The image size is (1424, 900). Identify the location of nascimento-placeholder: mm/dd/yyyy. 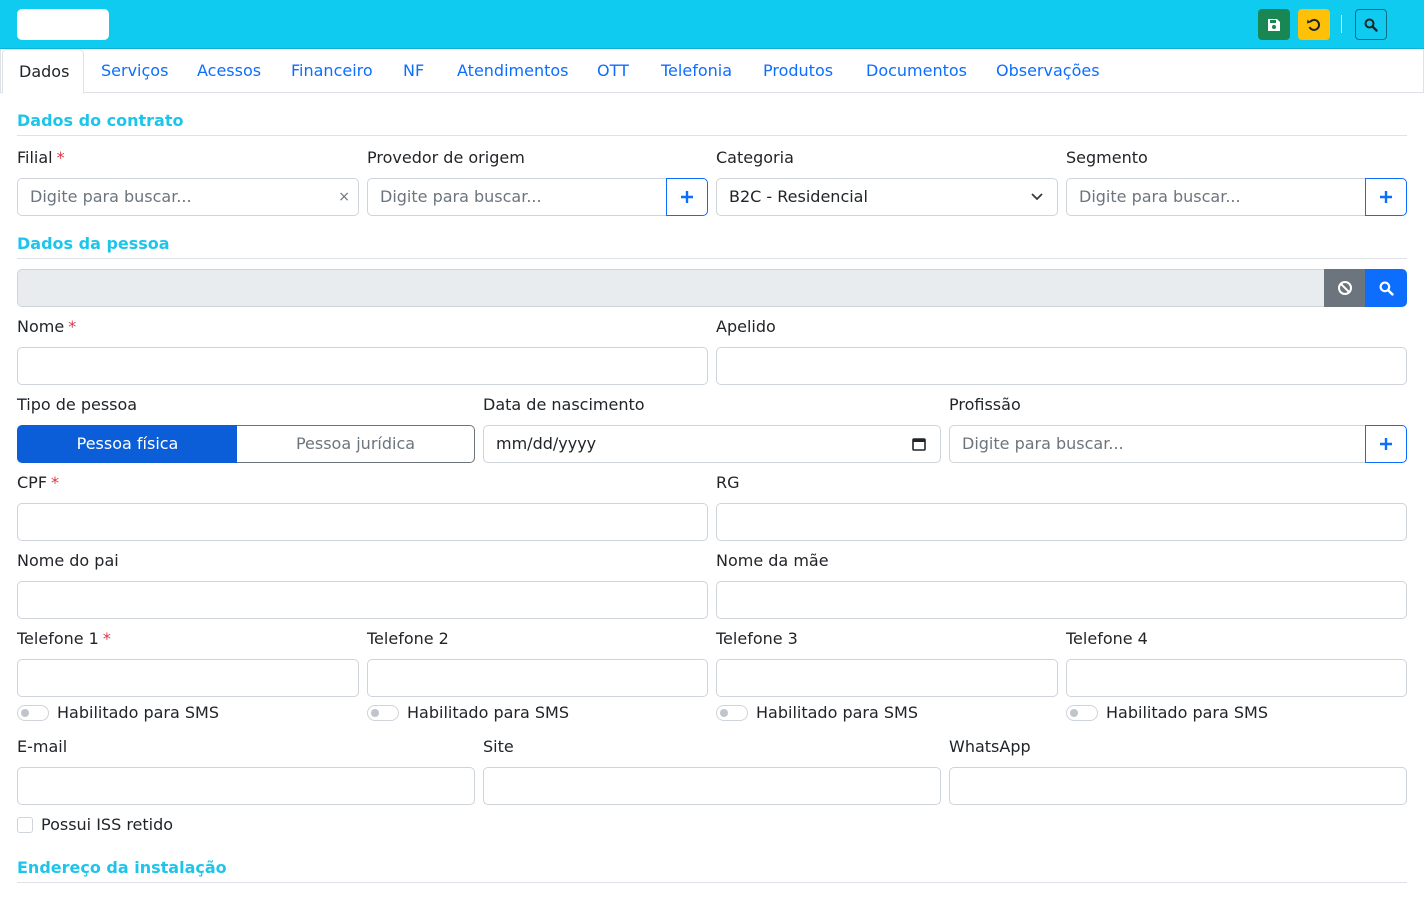
(546, 443).